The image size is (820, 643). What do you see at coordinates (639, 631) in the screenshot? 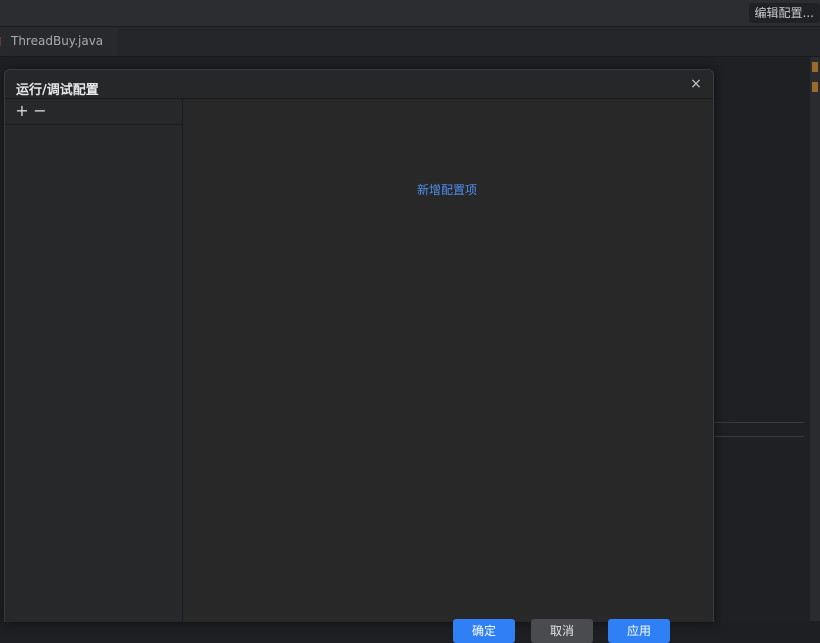
I see `apply-button: 应用` at bounding box center [639, 631].